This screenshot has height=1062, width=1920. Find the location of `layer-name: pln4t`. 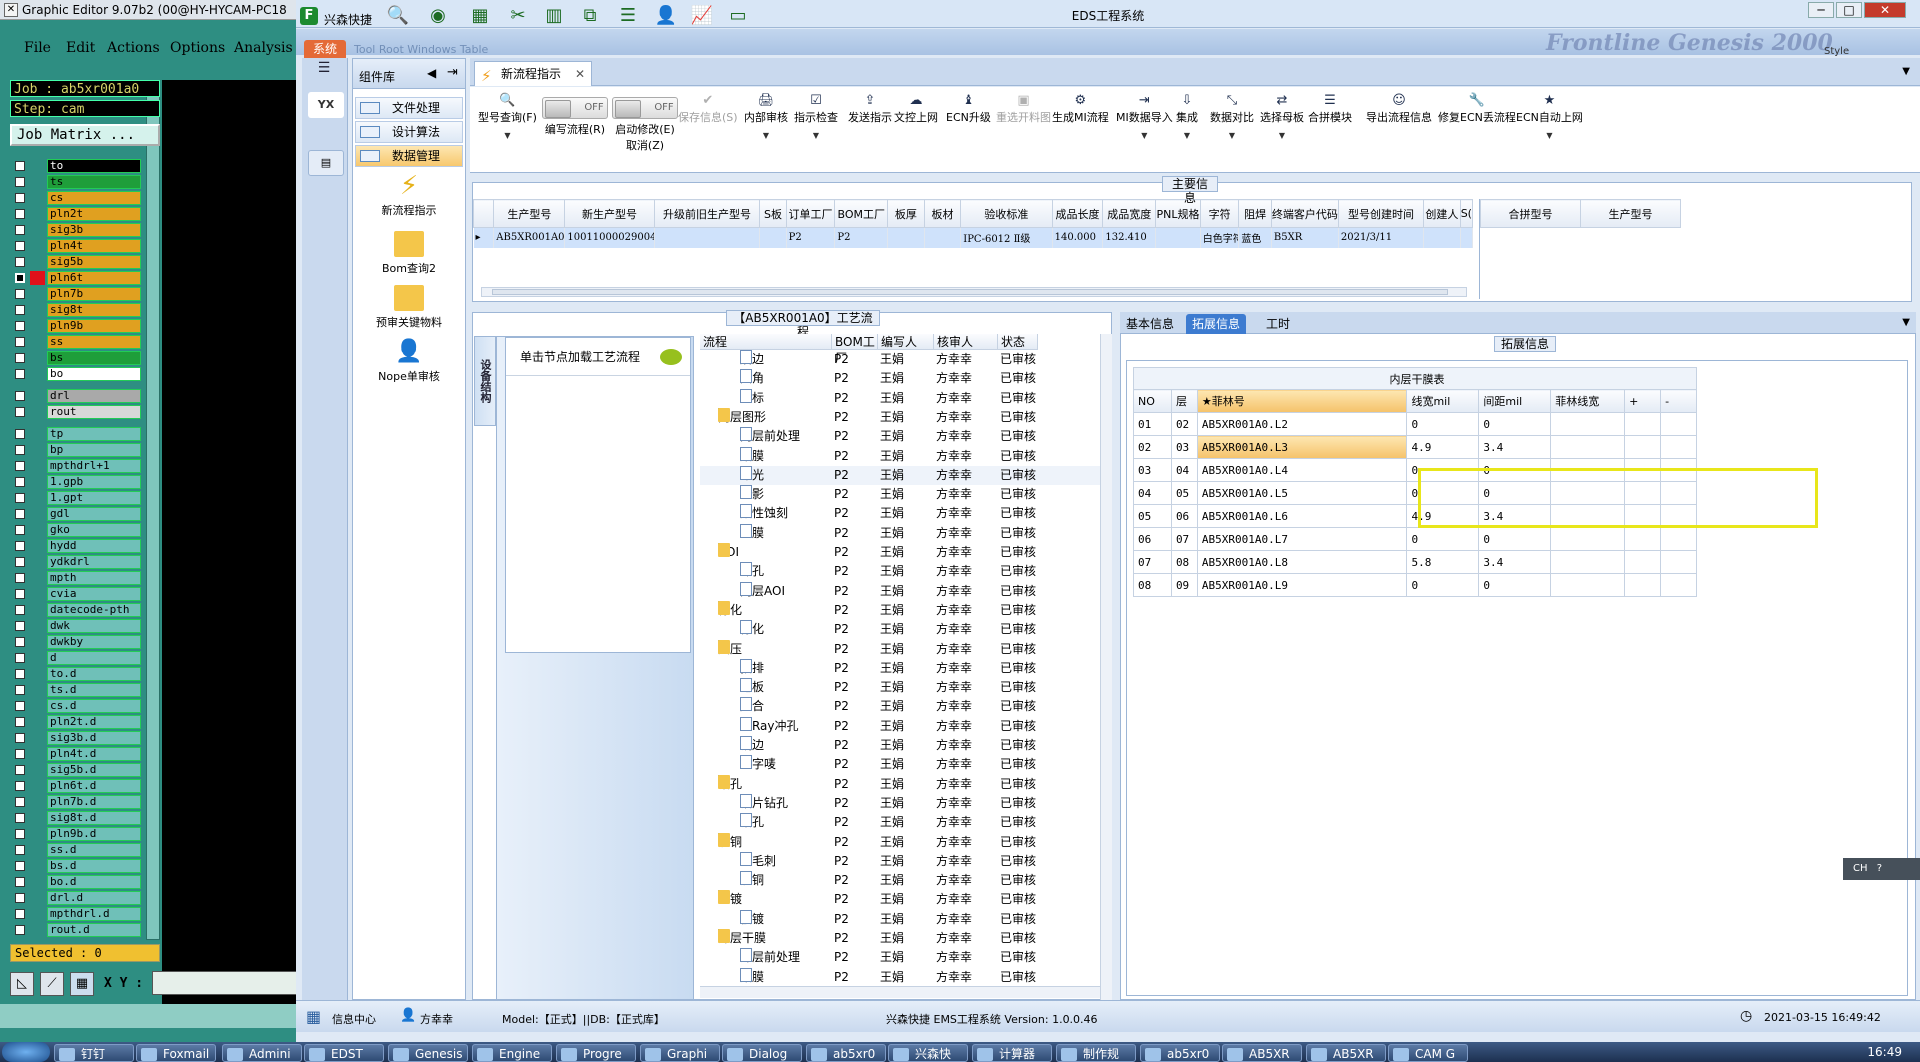

layer-name: pln4t is located at coordinates (94, 246).